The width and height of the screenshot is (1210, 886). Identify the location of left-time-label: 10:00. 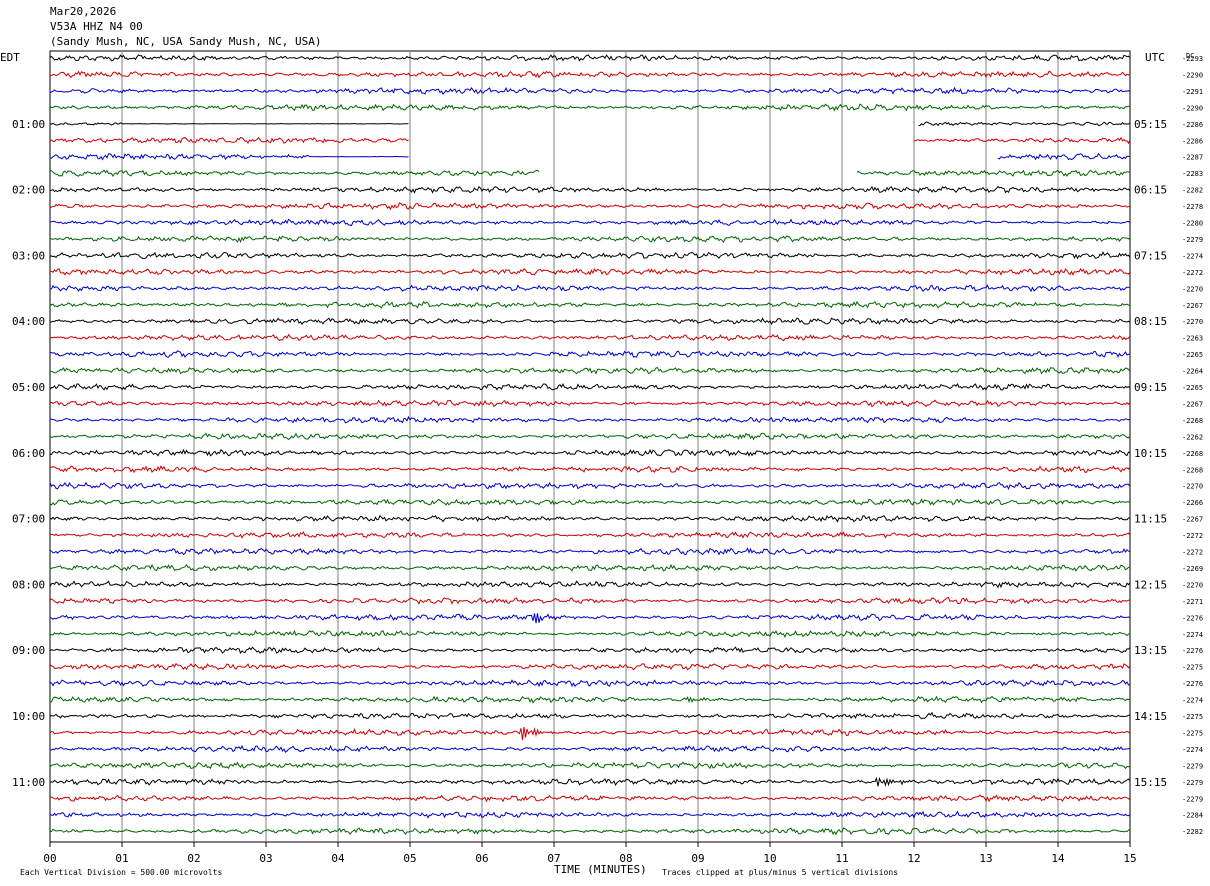
(28, 716).